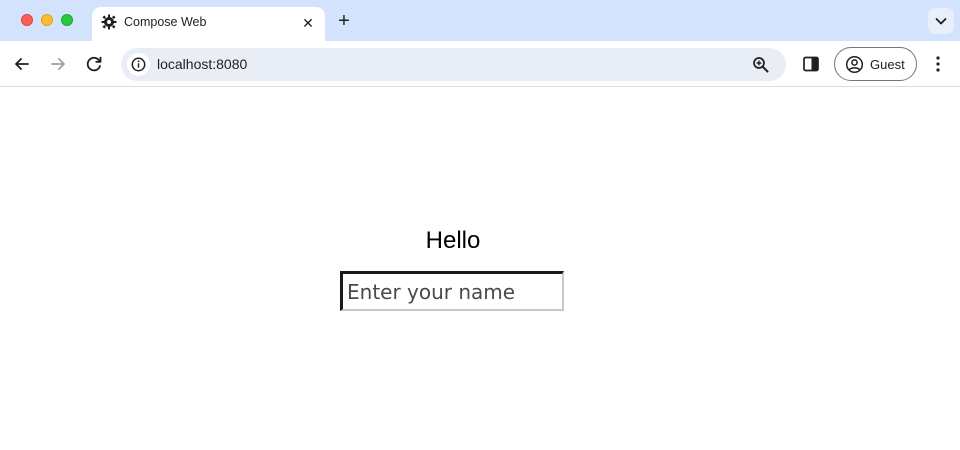 The width and height of the screenshot is (960, 450). I want to click on tab-title: Compose Web, so click(165, 22).